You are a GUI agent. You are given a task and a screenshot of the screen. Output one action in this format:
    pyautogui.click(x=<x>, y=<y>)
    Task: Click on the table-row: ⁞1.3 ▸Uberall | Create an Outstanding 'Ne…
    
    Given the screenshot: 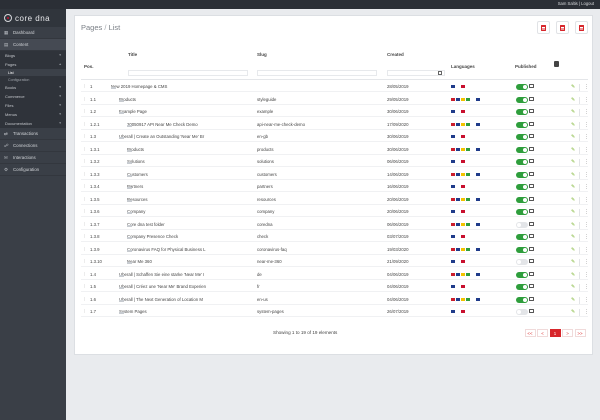 What is the action you would take?
    pyautogui.click(x=335, y=136)
    